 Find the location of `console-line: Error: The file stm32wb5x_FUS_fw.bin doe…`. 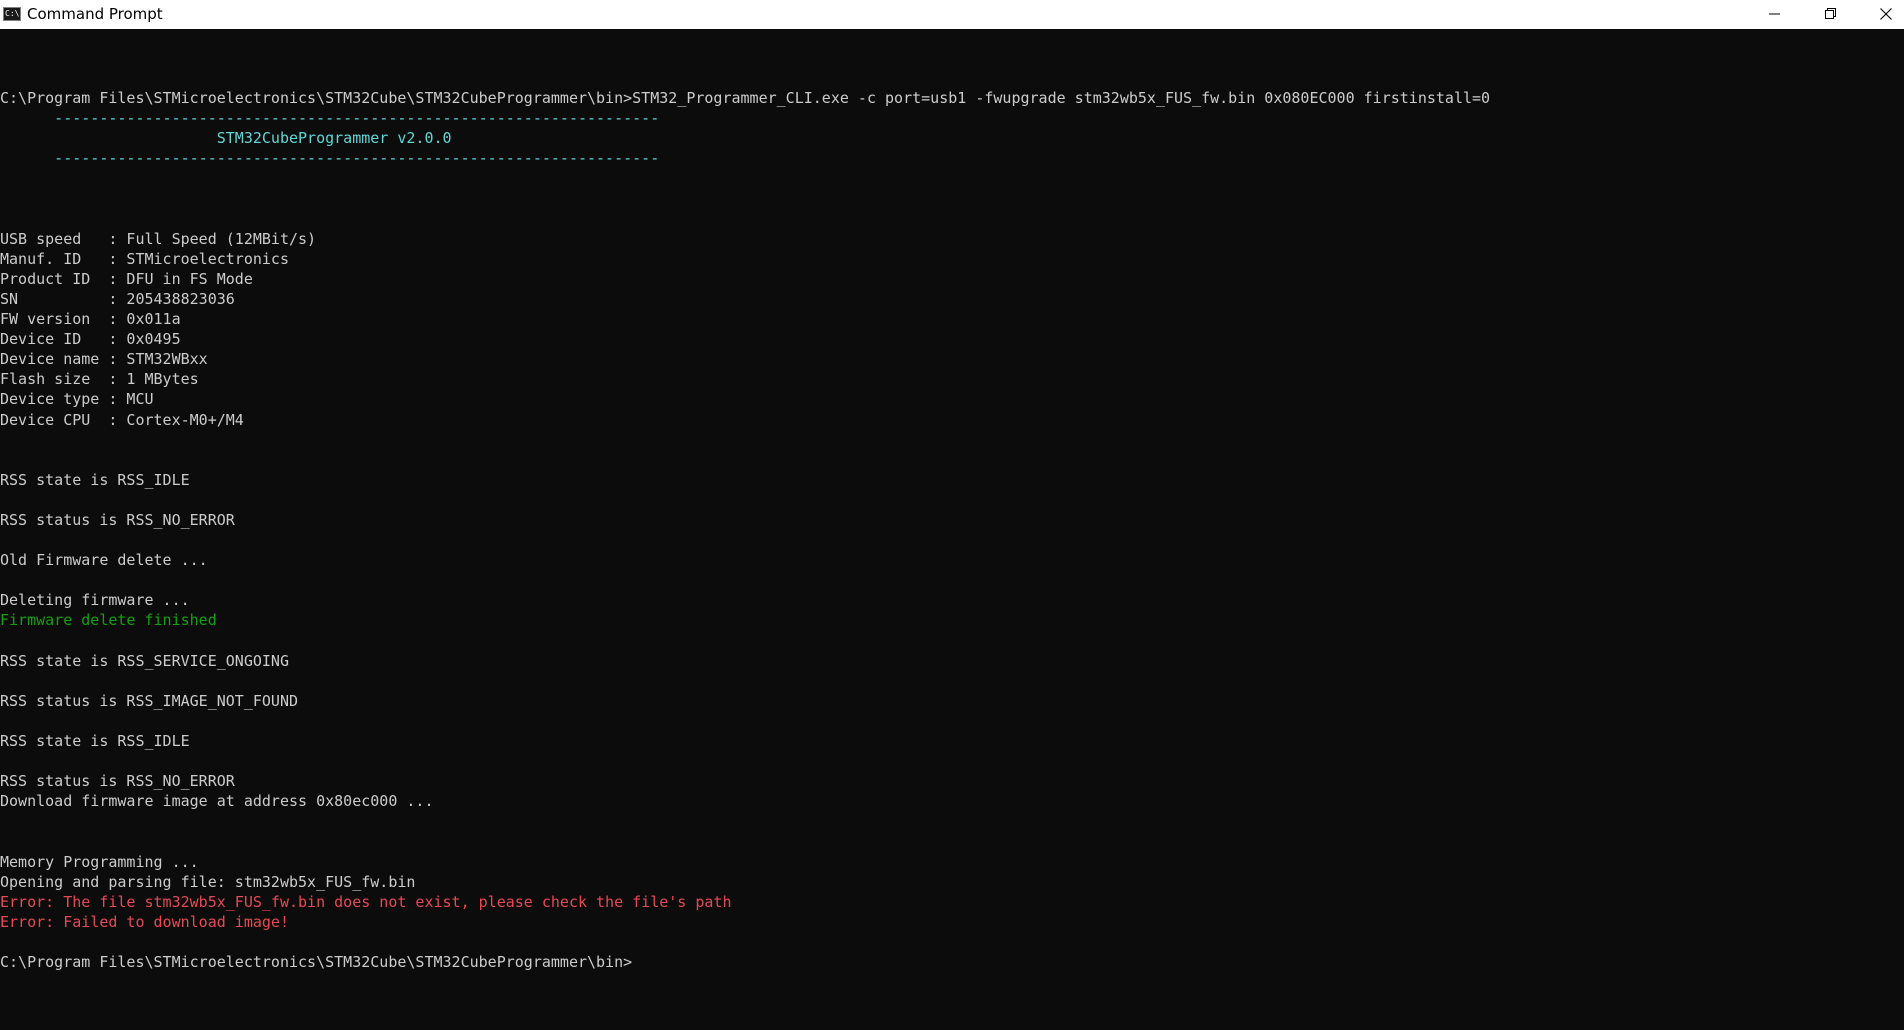

console-line: Error: The file stm32wb5x_FUS_fw.bin doe… is located at coordinates (366, 901).